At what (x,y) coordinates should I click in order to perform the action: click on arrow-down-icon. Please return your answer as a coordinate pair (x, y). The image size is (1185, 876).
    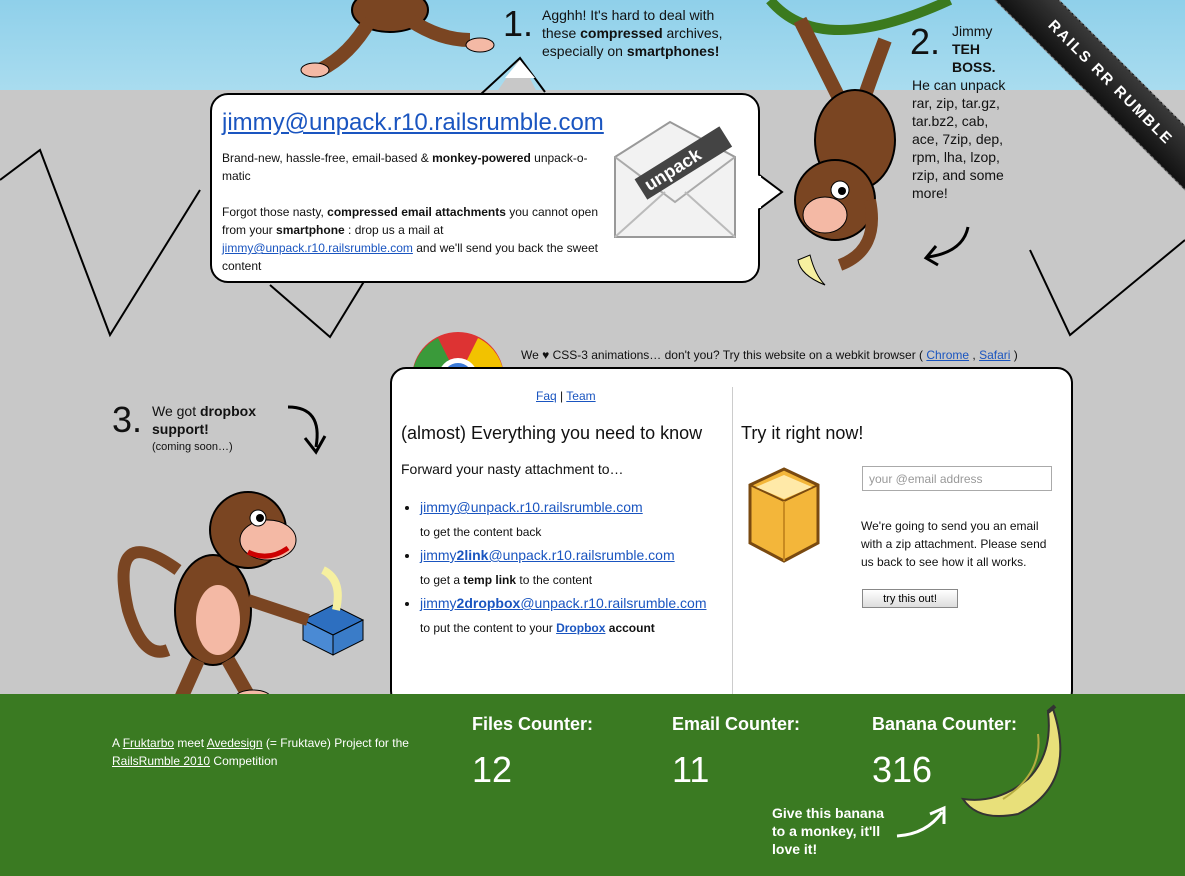
    Looking at the image, I should click on (307, 430).